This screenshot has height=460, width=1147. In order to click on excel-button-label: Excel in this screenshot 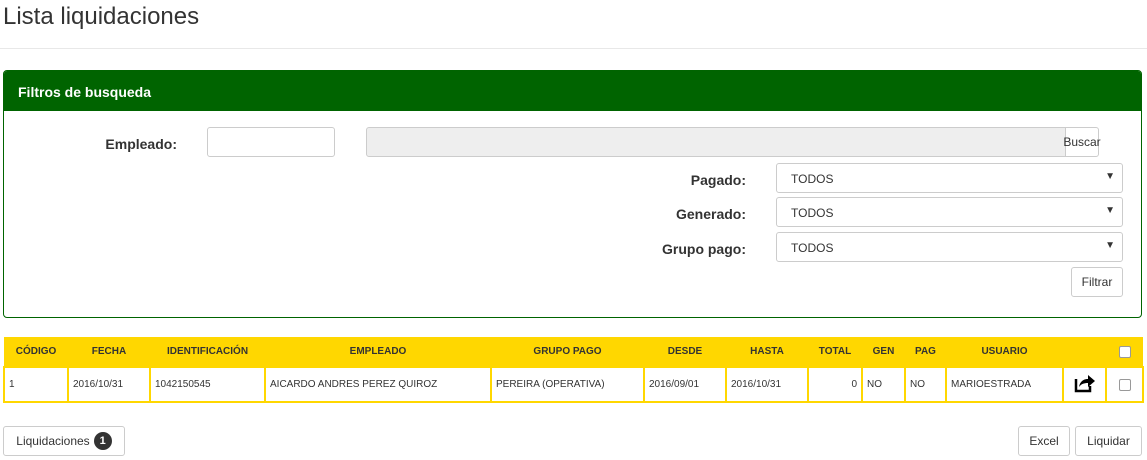, I will do `click(1044, 441)`.